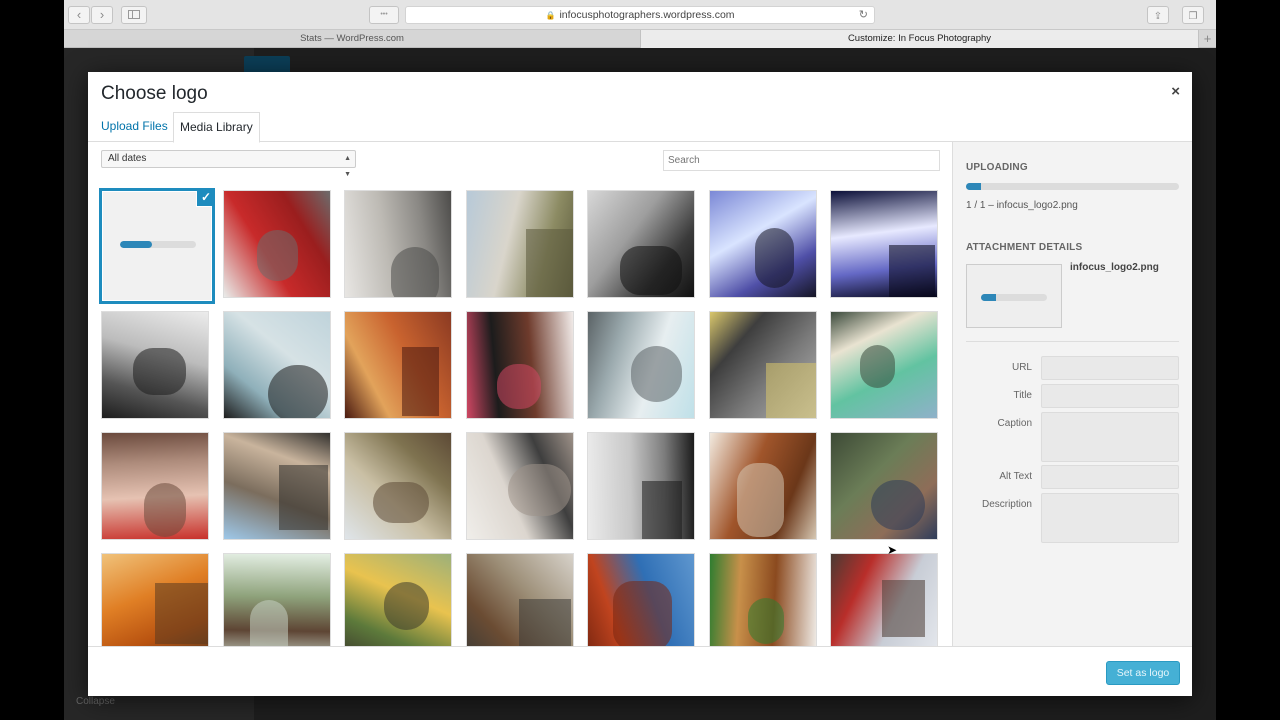  I want to click on attachment-thumbnail-red-vintage-car, so click(276, 244).